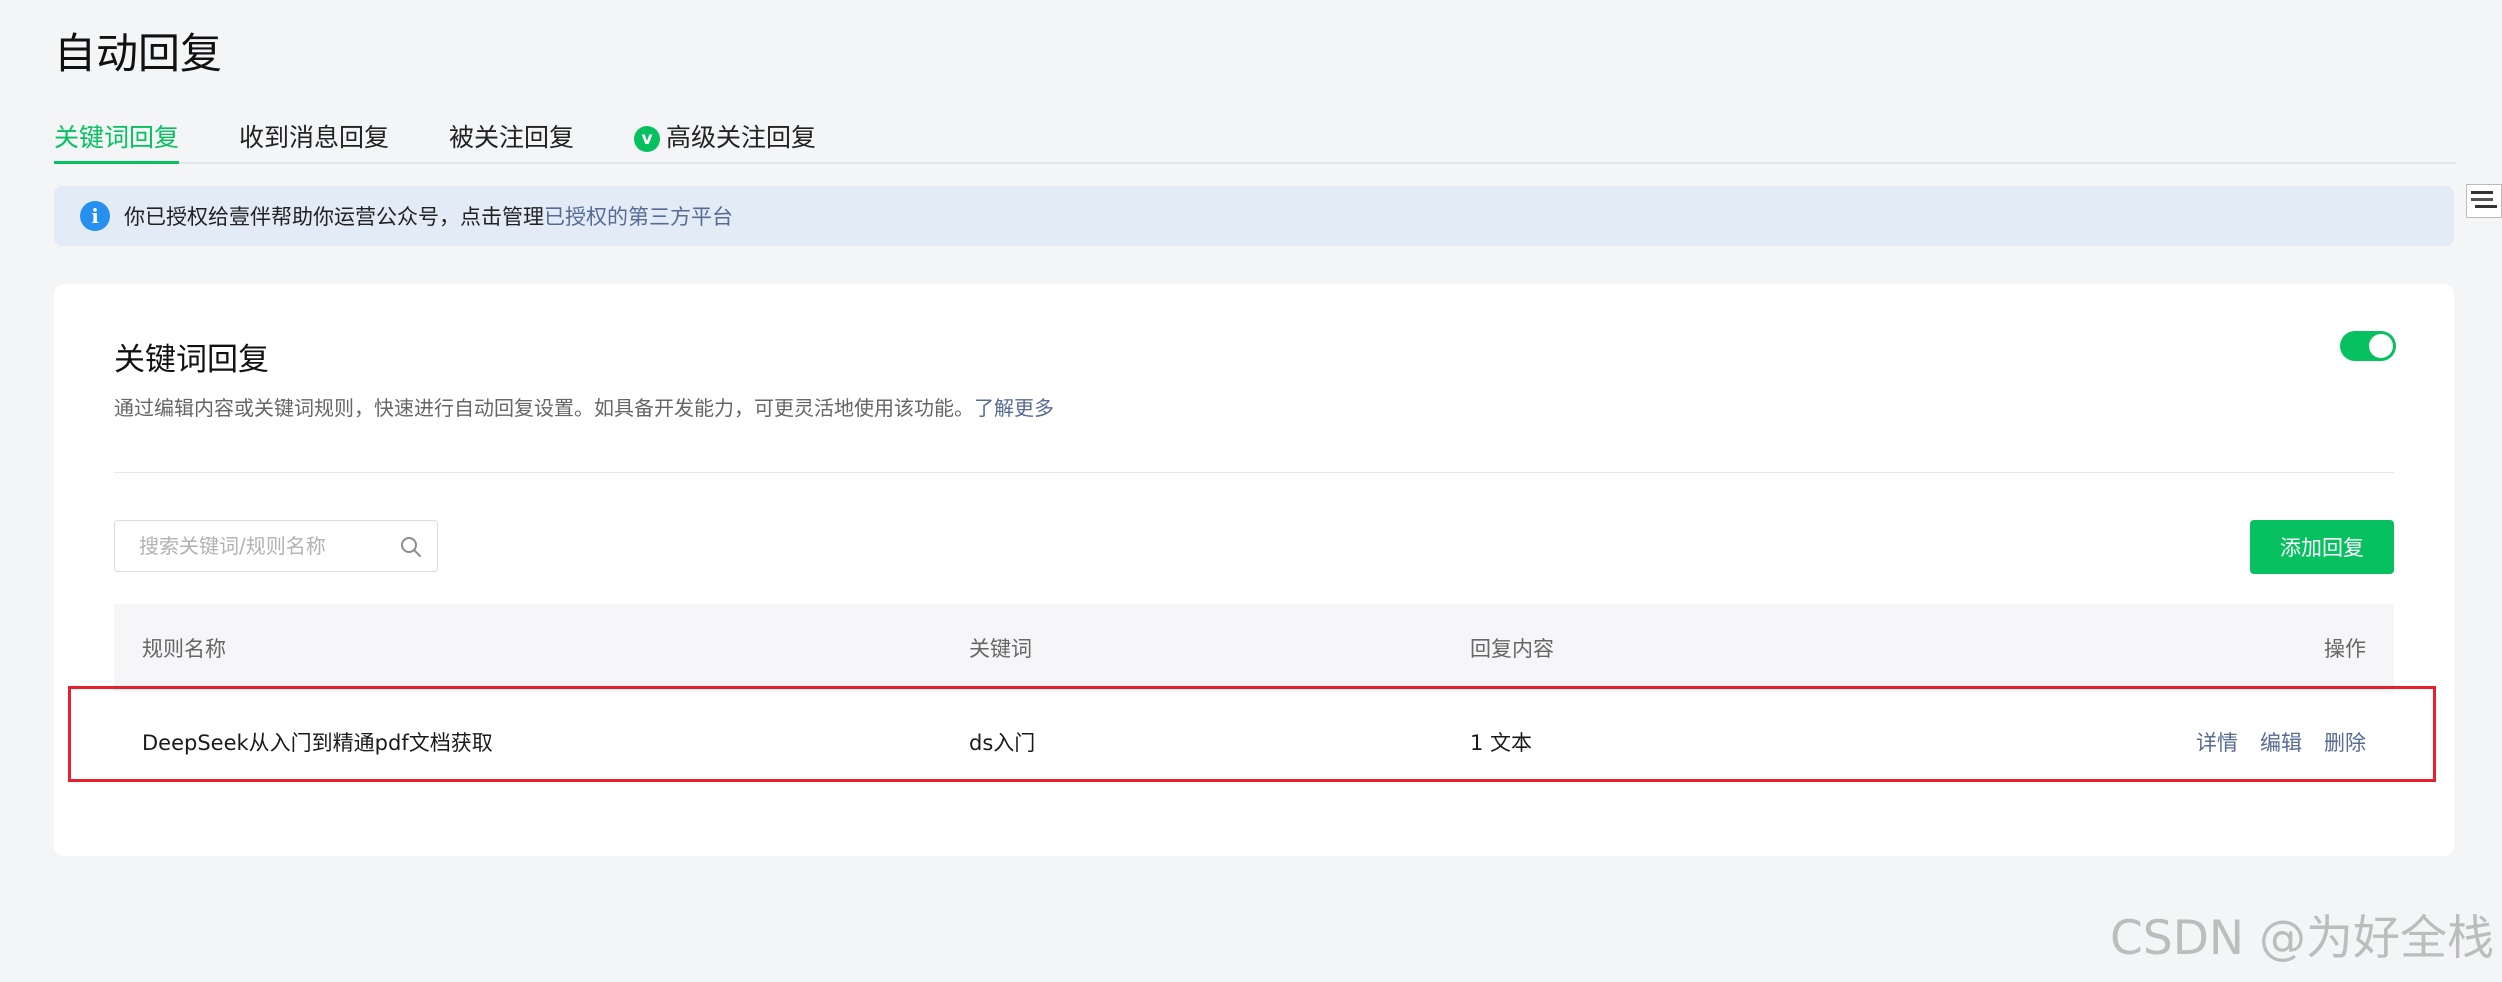 The image size is (2502, 982). I want to click on header-reply-content: 回复内容, so click(1512, 649).